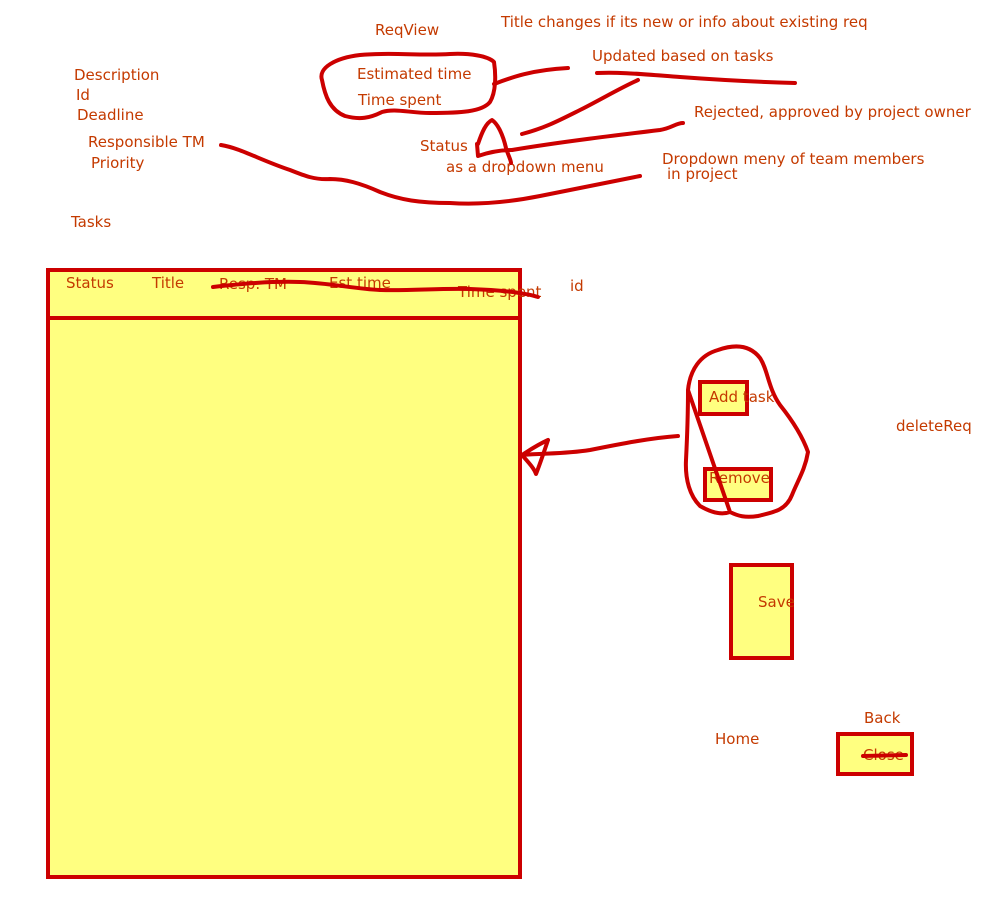 This screenshot has width=1003, height=923. What do you see at coordinates (525, 167) in the screenshot?
I see `dropdown-note: as a dropdown menu` at bounding box center [525, 167].